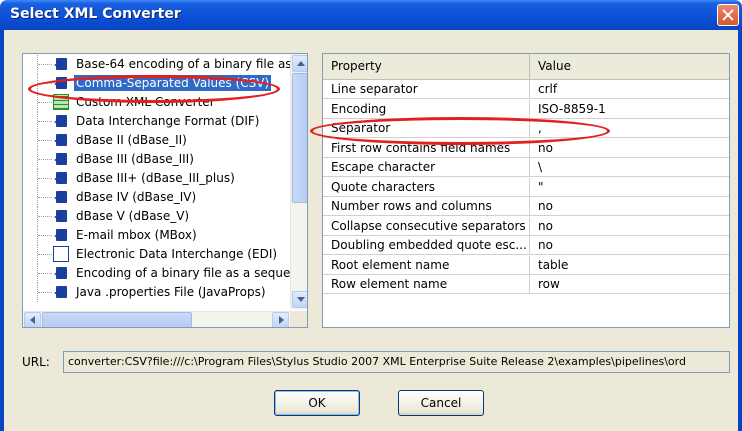 The width and height of the screenshot is (742, 431). I want to click on property-name: Quote characters, so click(426, 186).